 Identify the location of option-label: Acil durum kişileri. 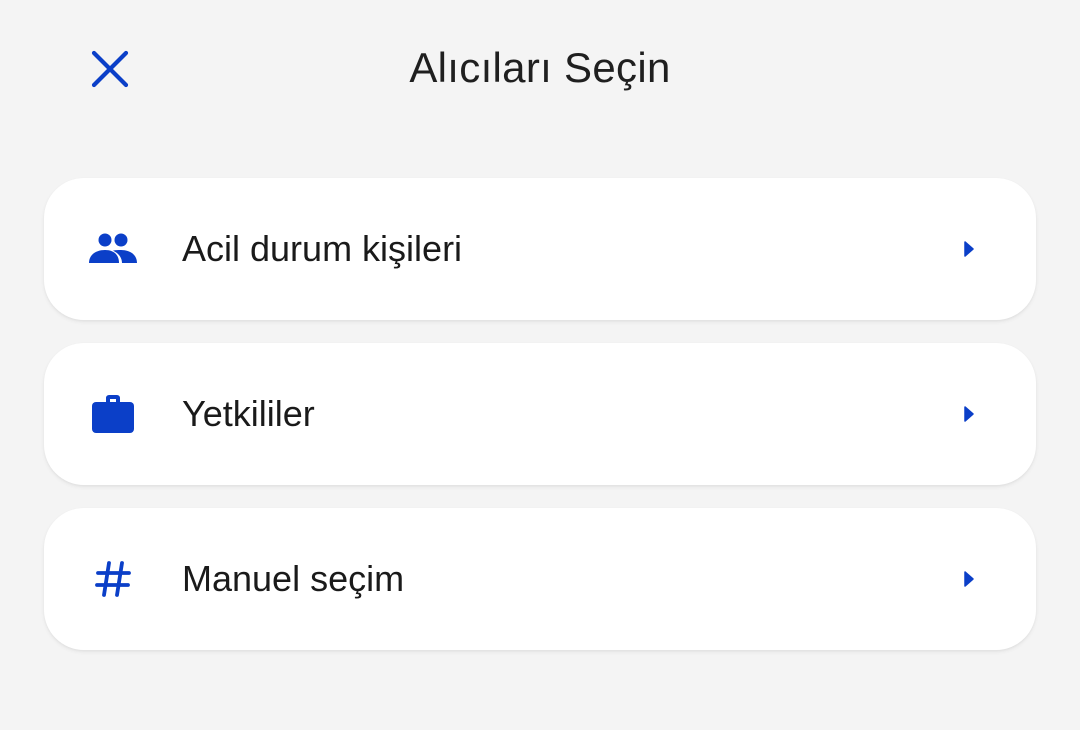
(322, 248).